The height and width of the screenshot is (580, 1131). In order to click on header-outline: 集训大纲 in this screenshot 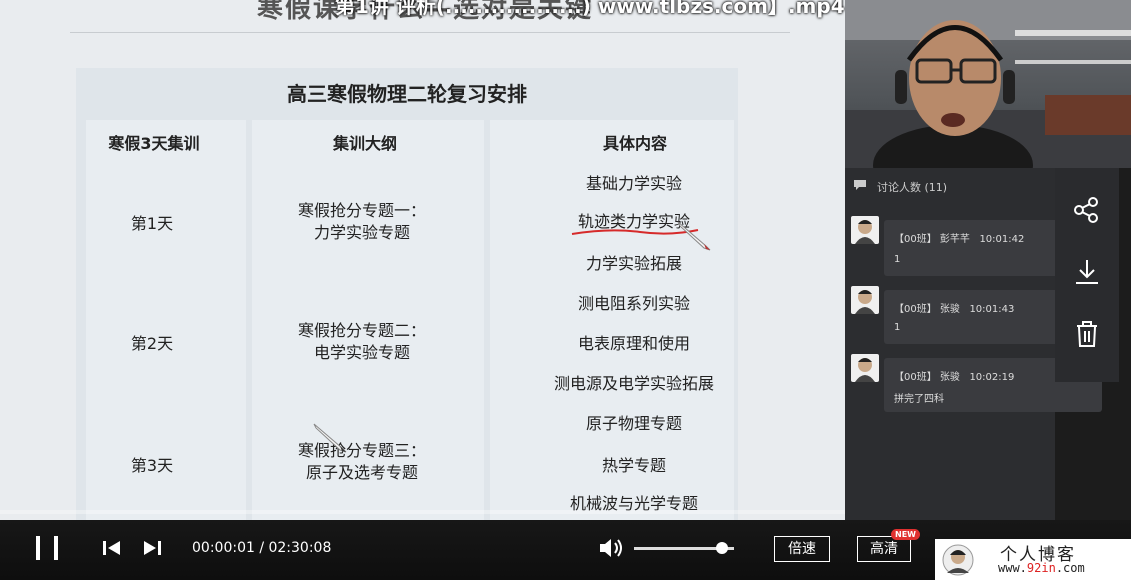, I will do `click(364, 143)`.